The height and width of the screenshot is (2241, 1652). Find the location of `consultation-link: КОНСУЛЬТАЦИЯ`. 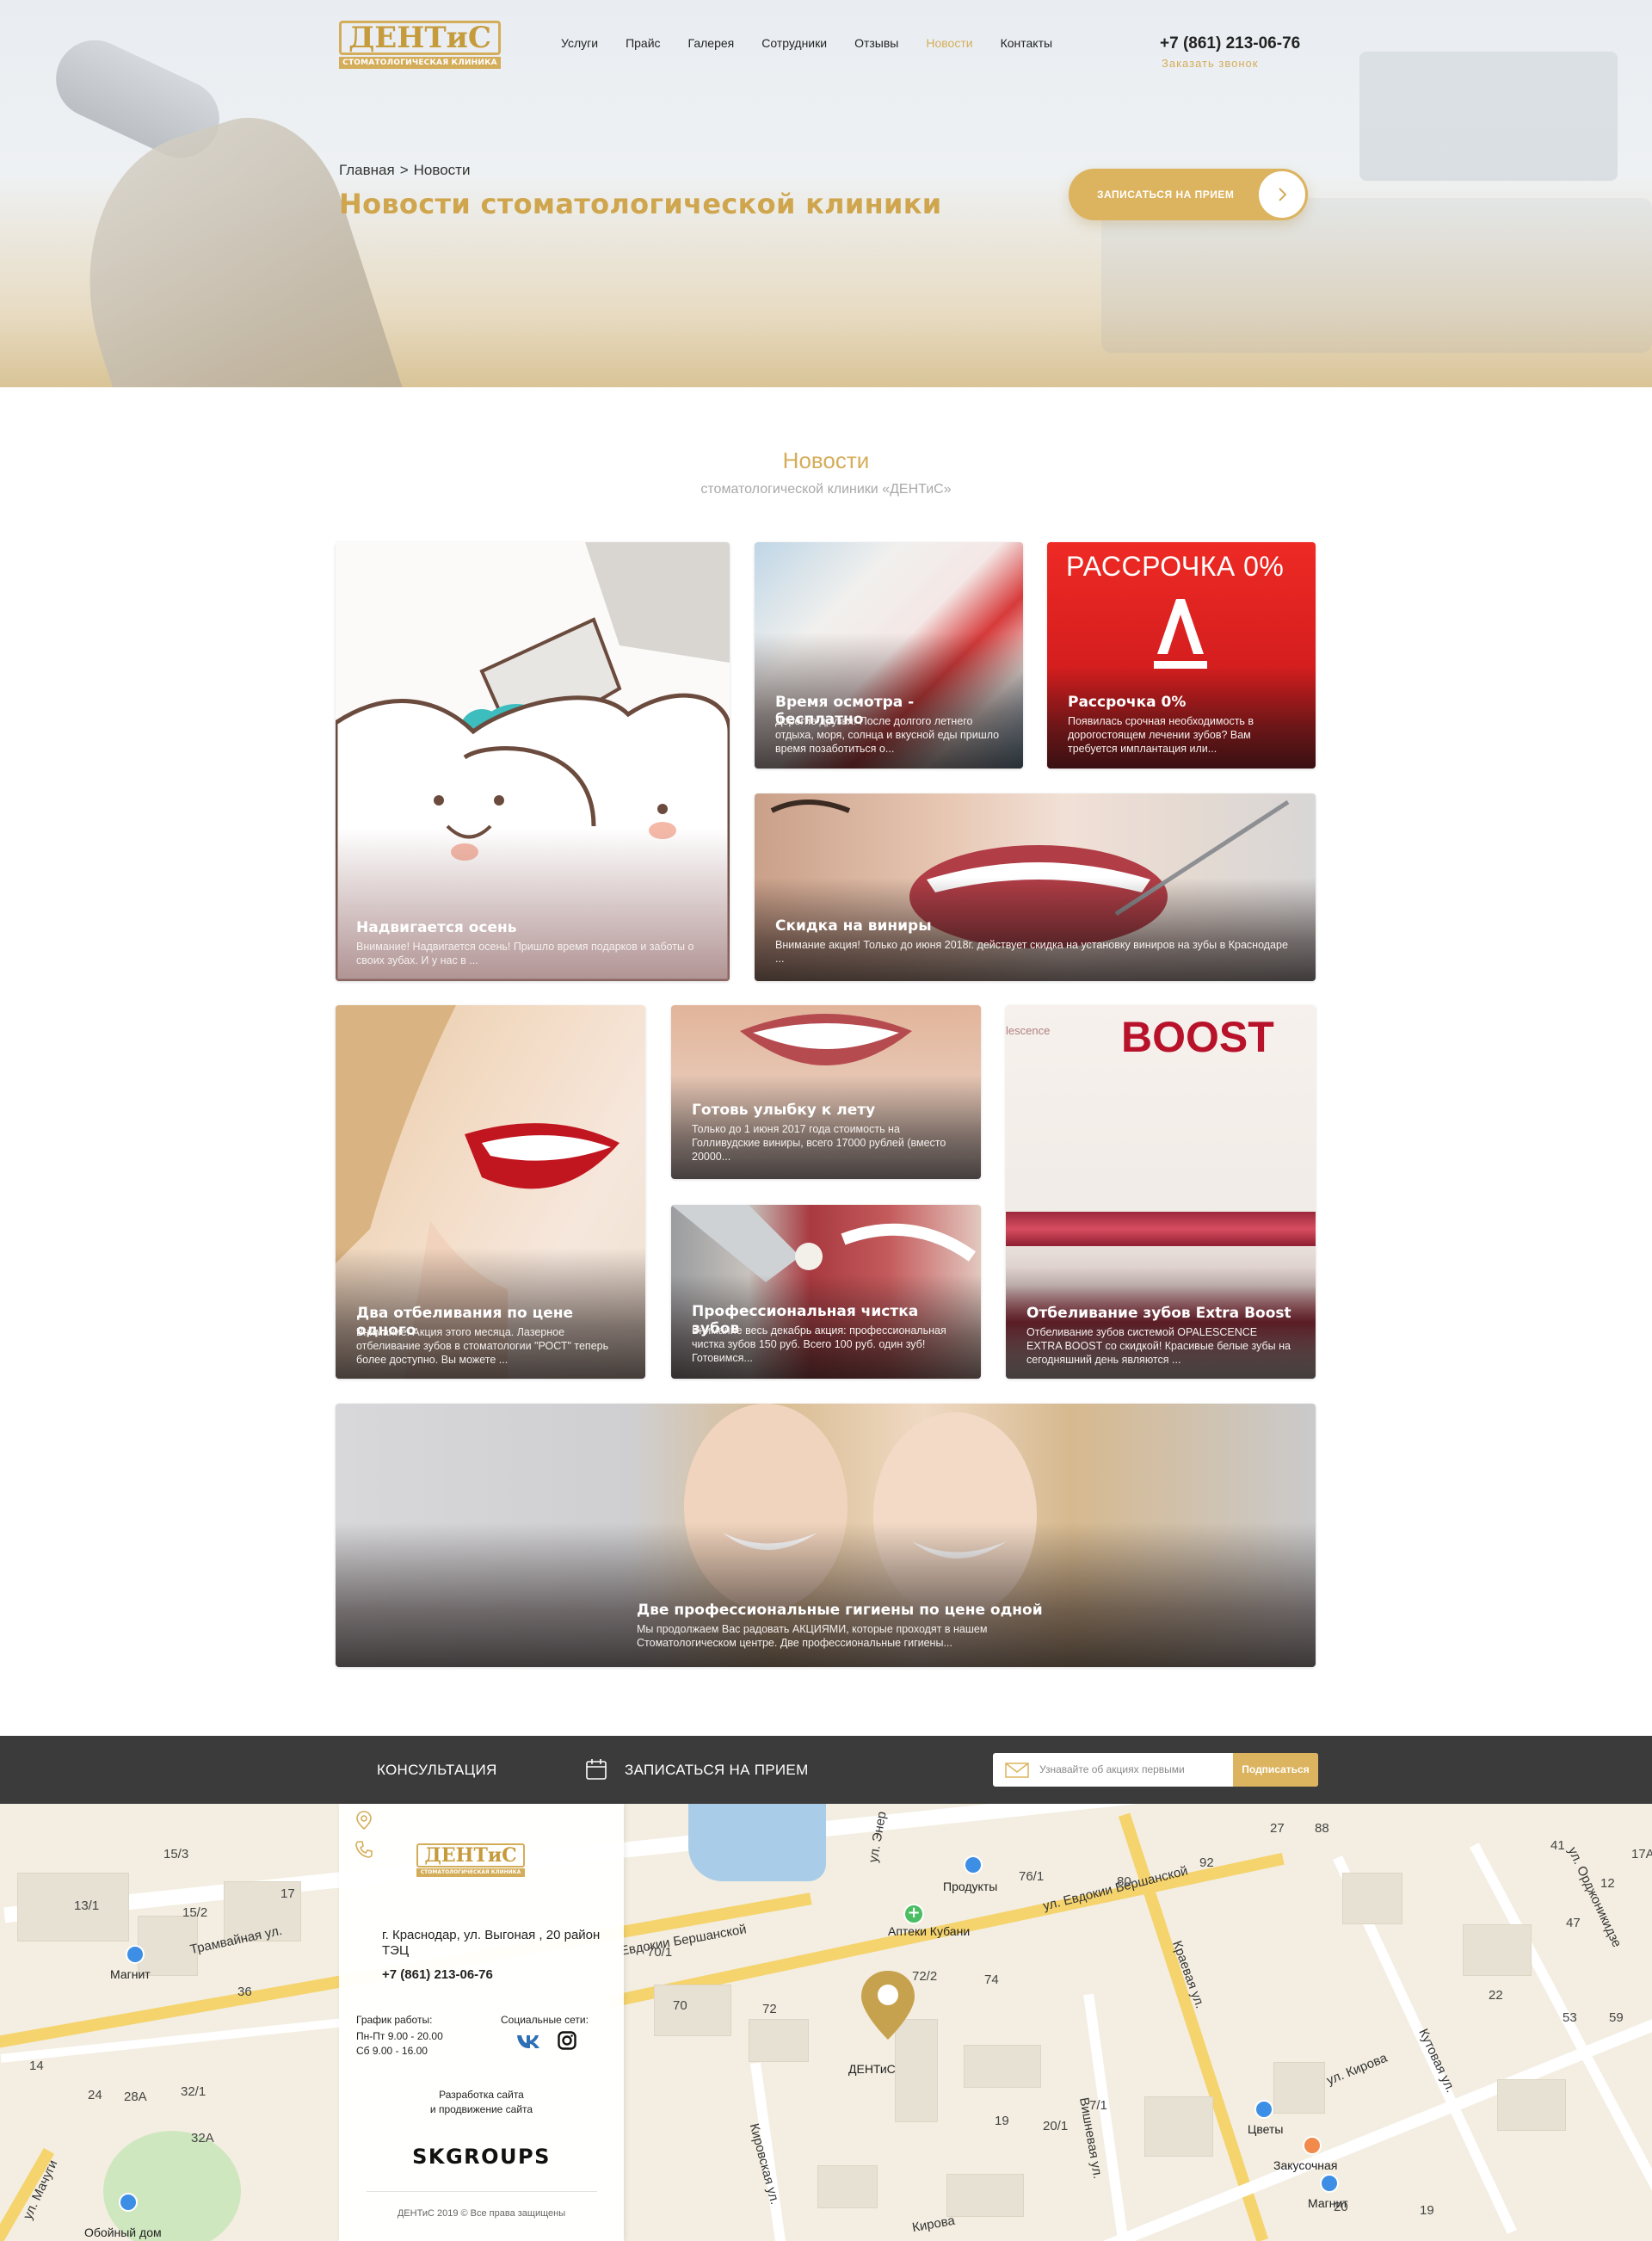

consultation-link: КОНСУЛЬТАЦИЯ is located at coordinates (437, 1770).